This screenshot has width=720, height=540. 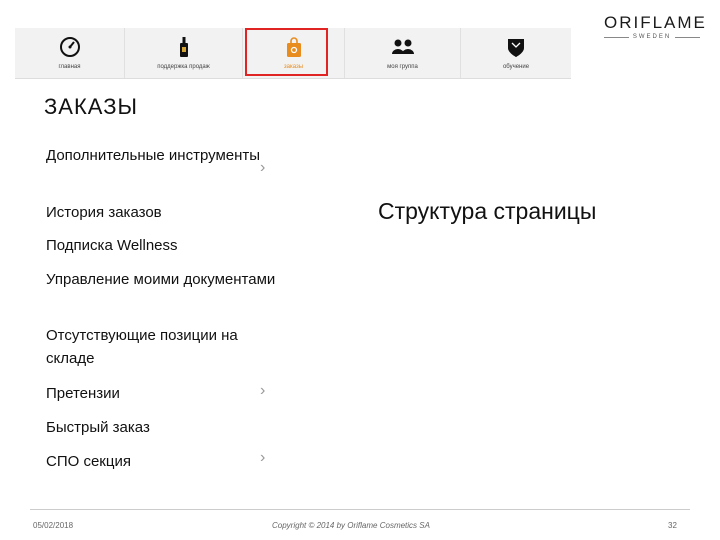 I want to click on menu-item-label: СПО секция, so click(x=88, y=461).